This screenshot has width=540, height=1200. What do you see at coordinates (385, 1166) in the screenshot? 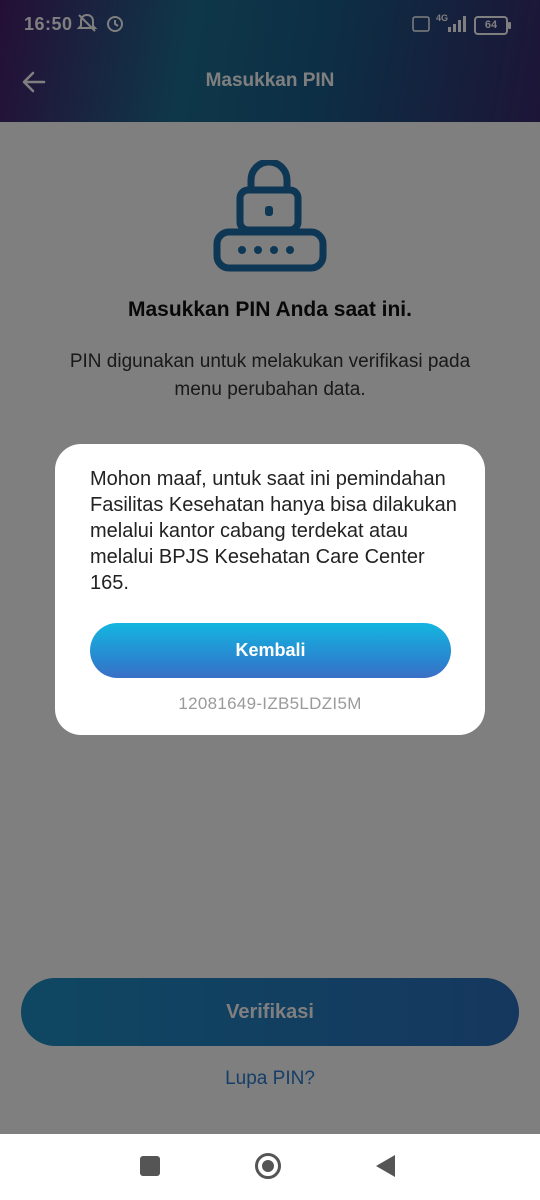
I see `nav-back-icon` at bounding box center [385, 1166].